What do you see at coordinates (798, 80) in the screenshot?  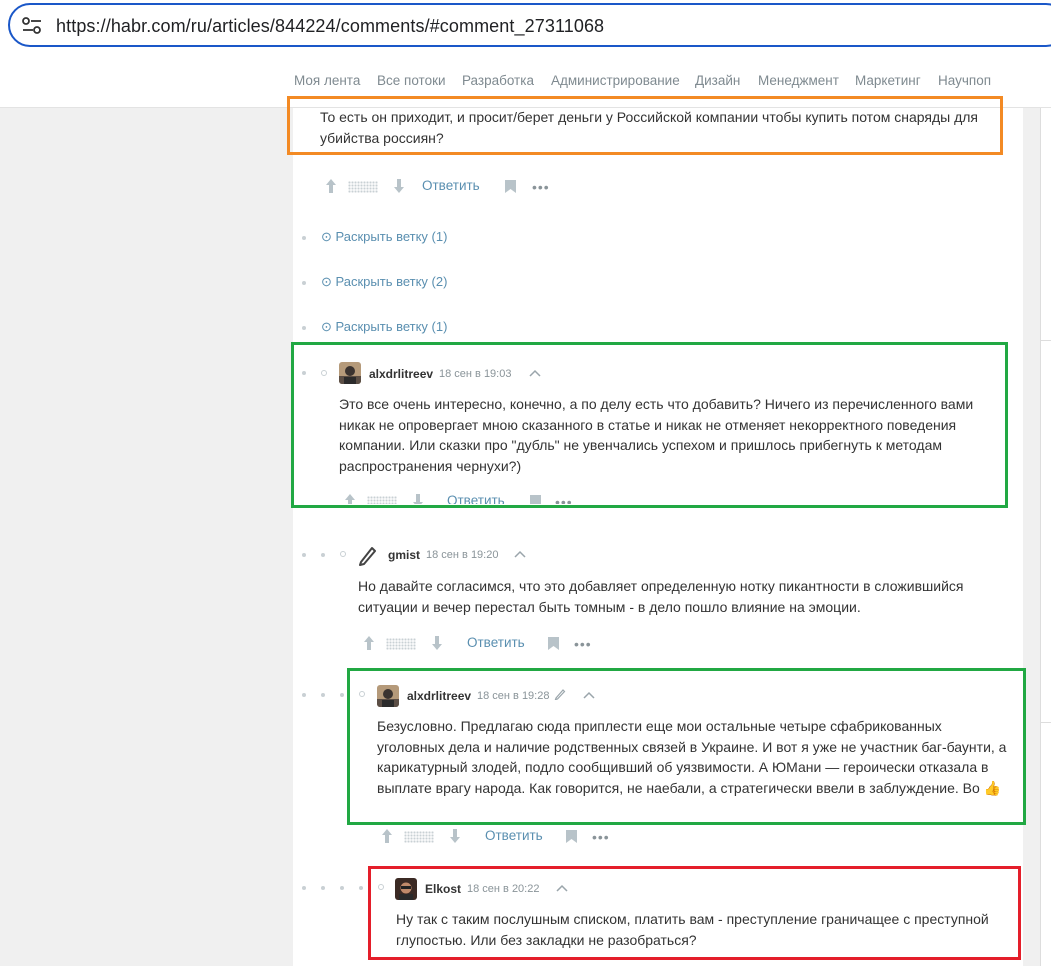 I see `nav-item-management: Менеджмент` at bounding box center [798, 80].